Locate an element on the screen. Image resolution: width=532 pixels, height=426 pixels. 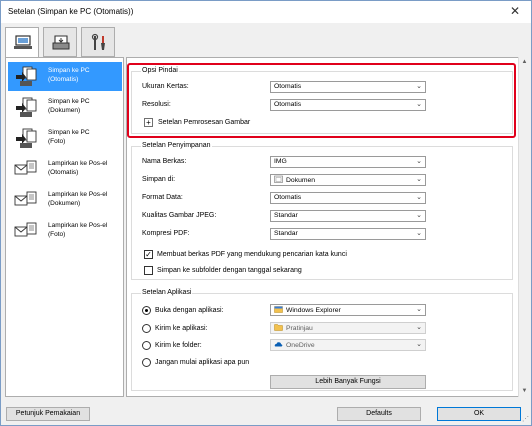
scanner-icon is located at coordinates (61, 42).